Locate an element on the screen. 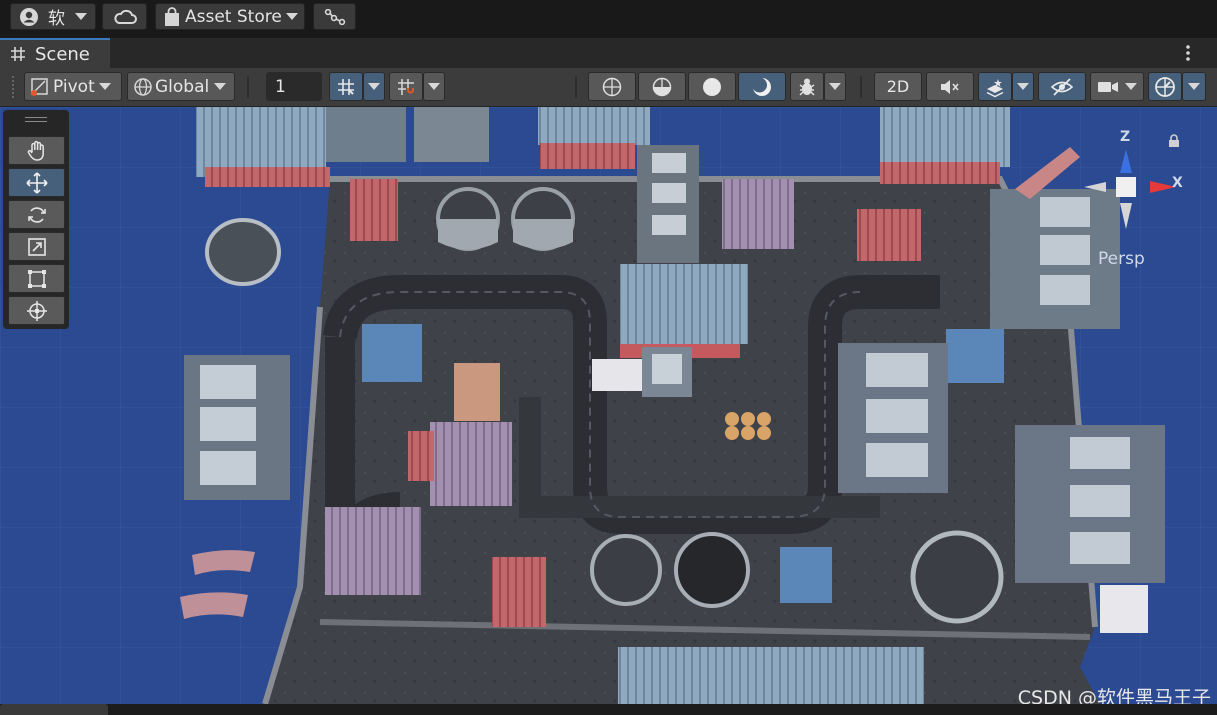  wireframe-shading-button is located at coordinates (612, 86).